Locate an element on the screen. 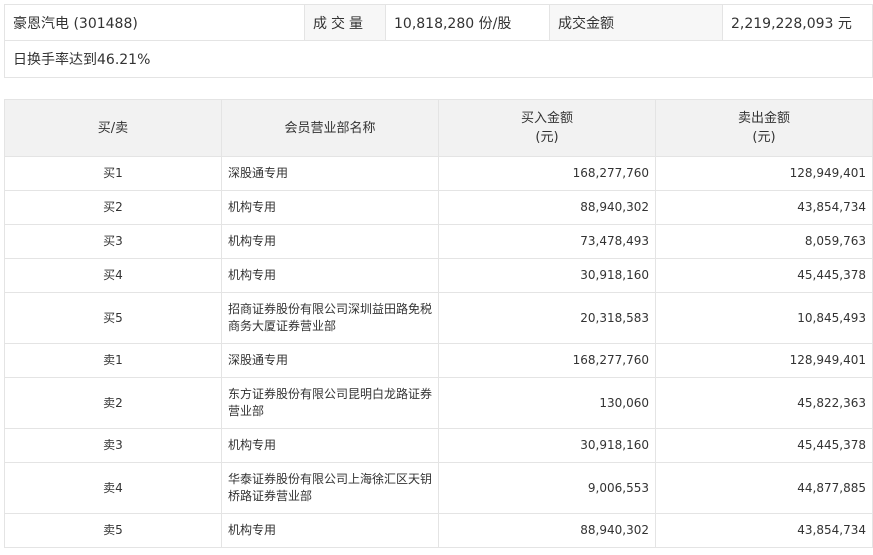 This screenshot has height=555, width=873. volume-label: 成交量 is located at coordinates (345, 22).